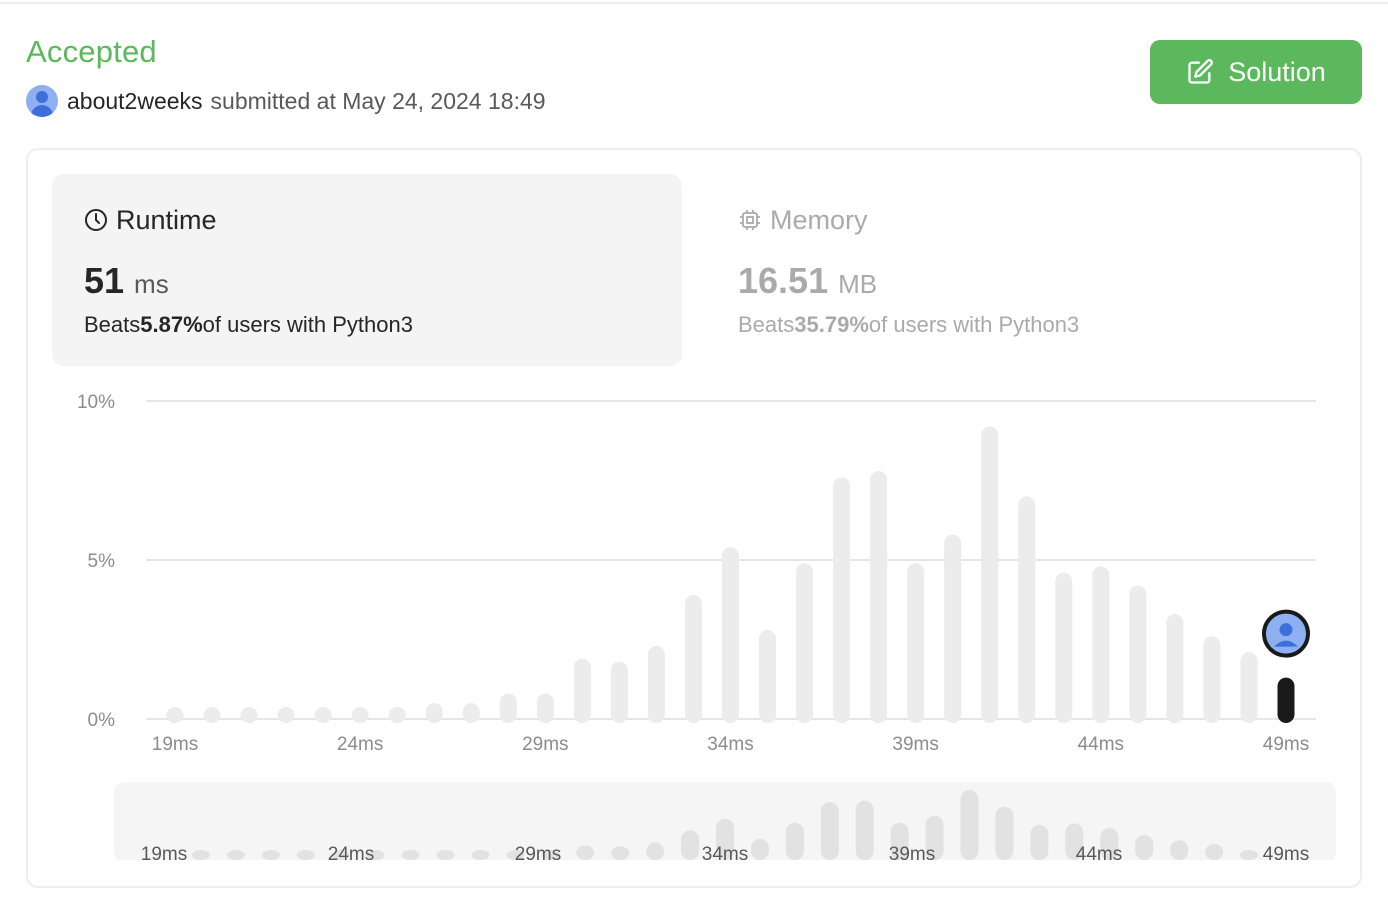 The image size is (1388, 918). Describe the element at coordinates (102, 561) in the screenshot. I see `y-tick-label: 5%` at that location.